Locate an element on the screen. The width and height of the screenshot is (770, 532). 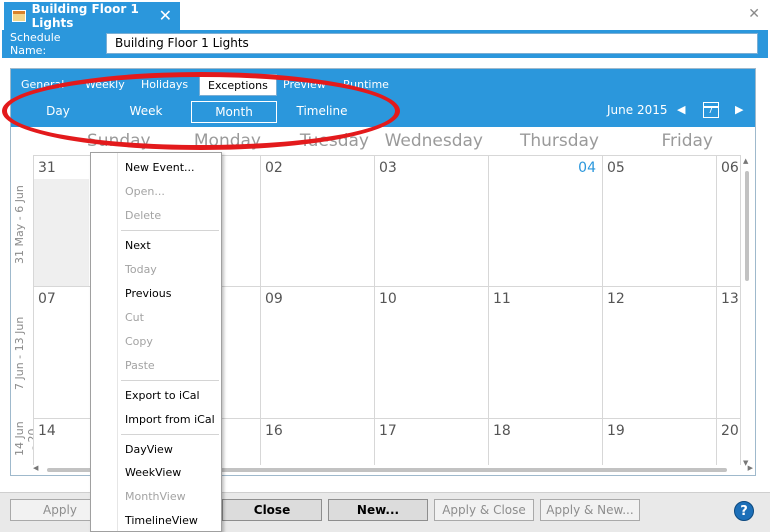
day-number: 05 is located at coordinates (616, 168).